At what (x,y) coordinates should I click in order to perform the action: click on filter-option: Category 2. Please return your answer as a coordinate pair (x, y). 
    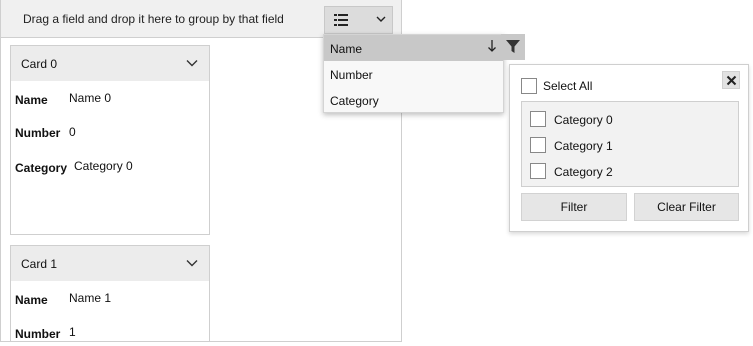
    Looking at the image, I should click on (630, 172).